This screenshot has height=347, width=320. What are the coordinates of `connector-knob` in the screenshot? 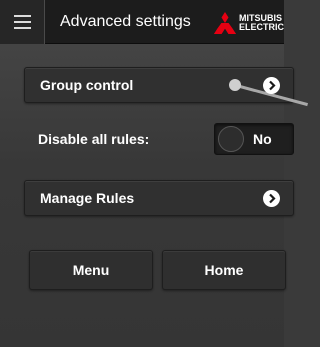 It's located at (235, 85).